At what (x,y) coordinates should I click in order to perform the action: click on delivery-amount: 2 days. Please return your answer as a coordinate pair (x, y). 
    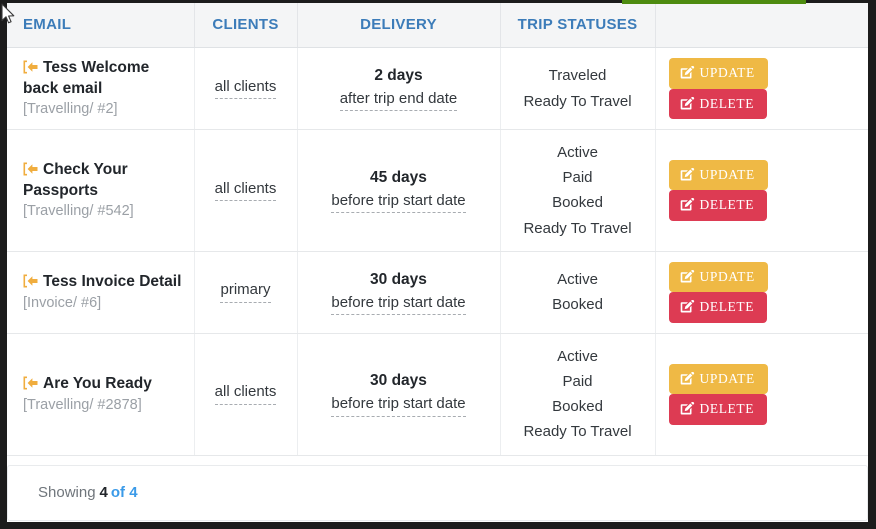
    Looking at the image, I should click on (398, 75).